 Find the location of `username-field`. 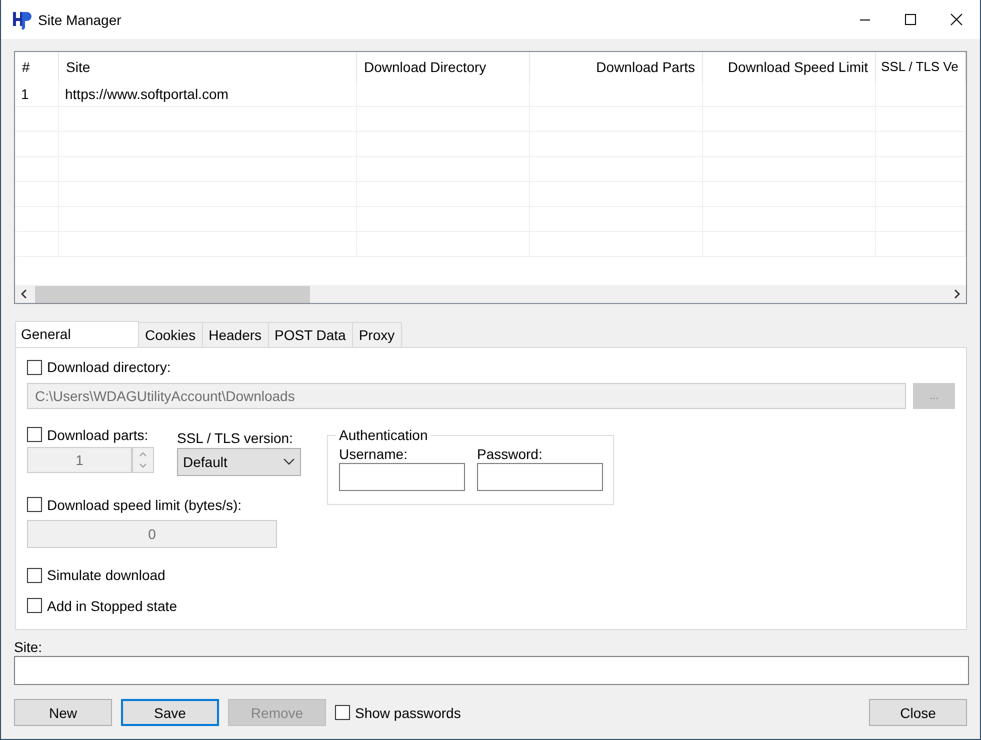

username-field is located at coordinates (402, 476).